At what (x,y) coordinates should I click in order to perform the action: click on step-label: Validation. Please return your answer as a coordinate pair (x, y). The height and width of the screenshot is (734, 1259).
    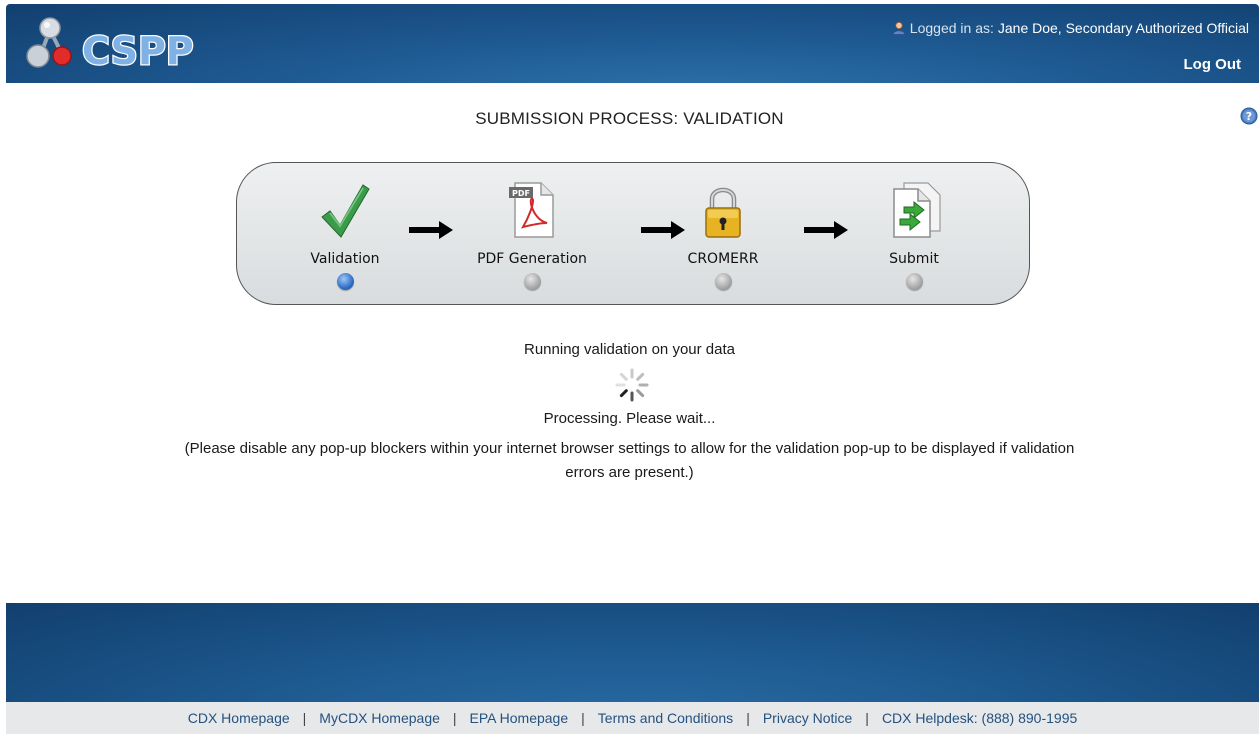
    Looking at the image, I should click on (345, 259).